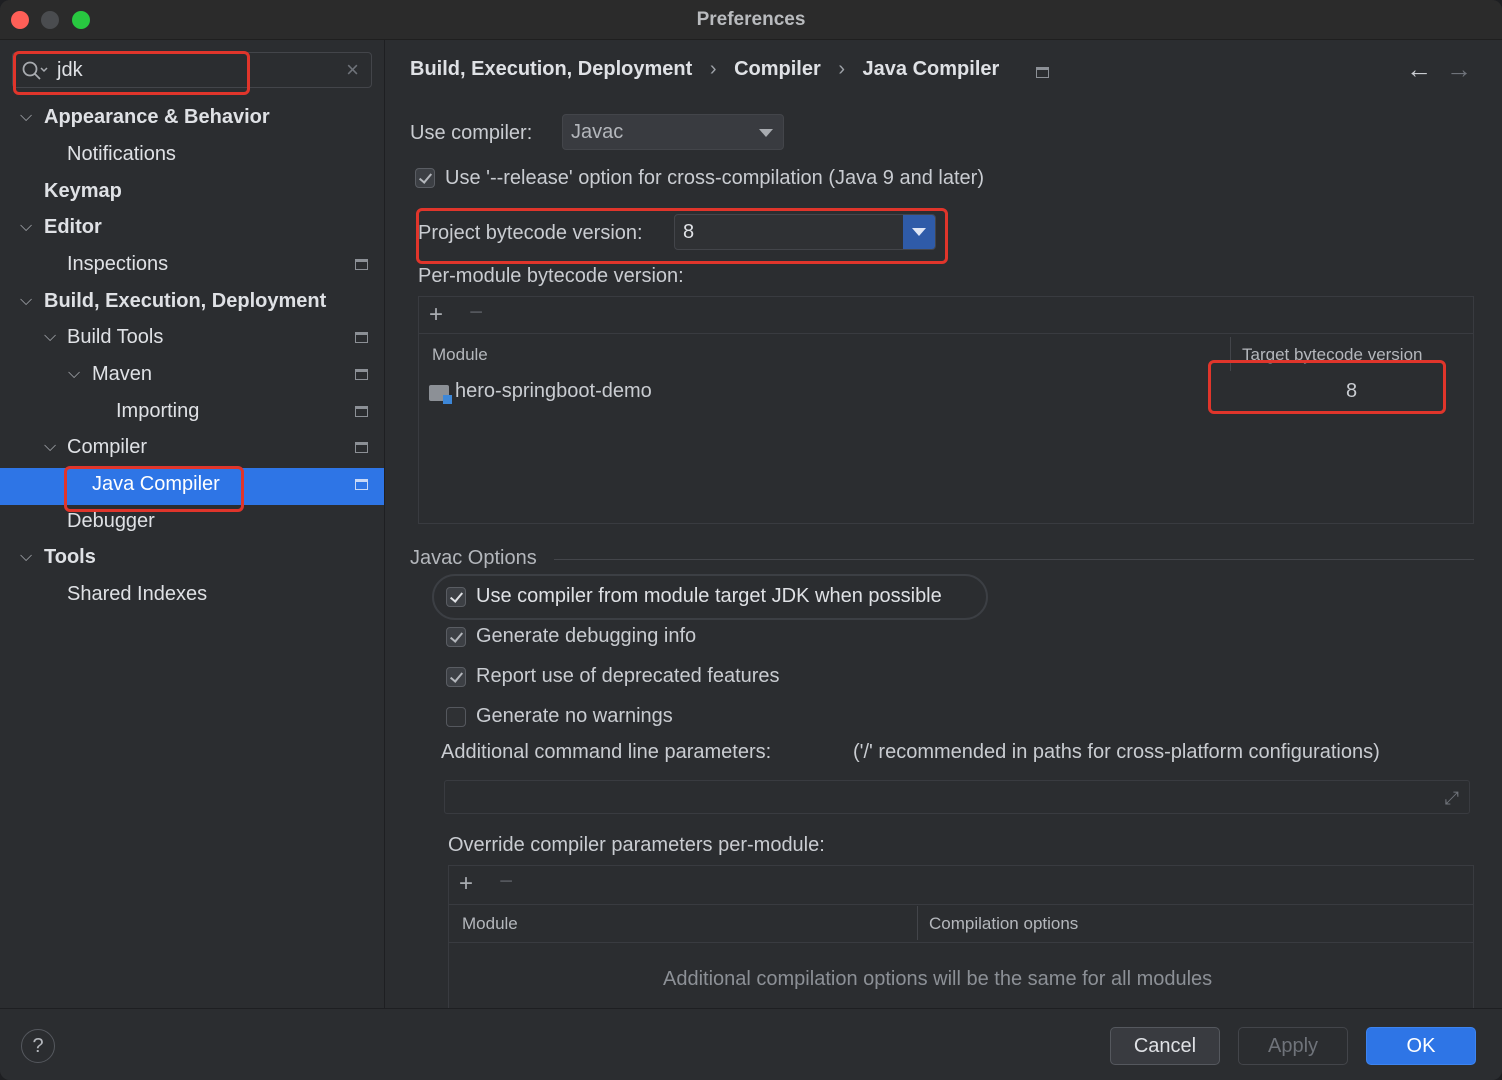 The width and height of the screenshot is (1502, 1080). What do you see at coordinates (673, 132) in the screenshot?
I see `use-compiler-dropdown: Javac` at bounding box center [673, 132].